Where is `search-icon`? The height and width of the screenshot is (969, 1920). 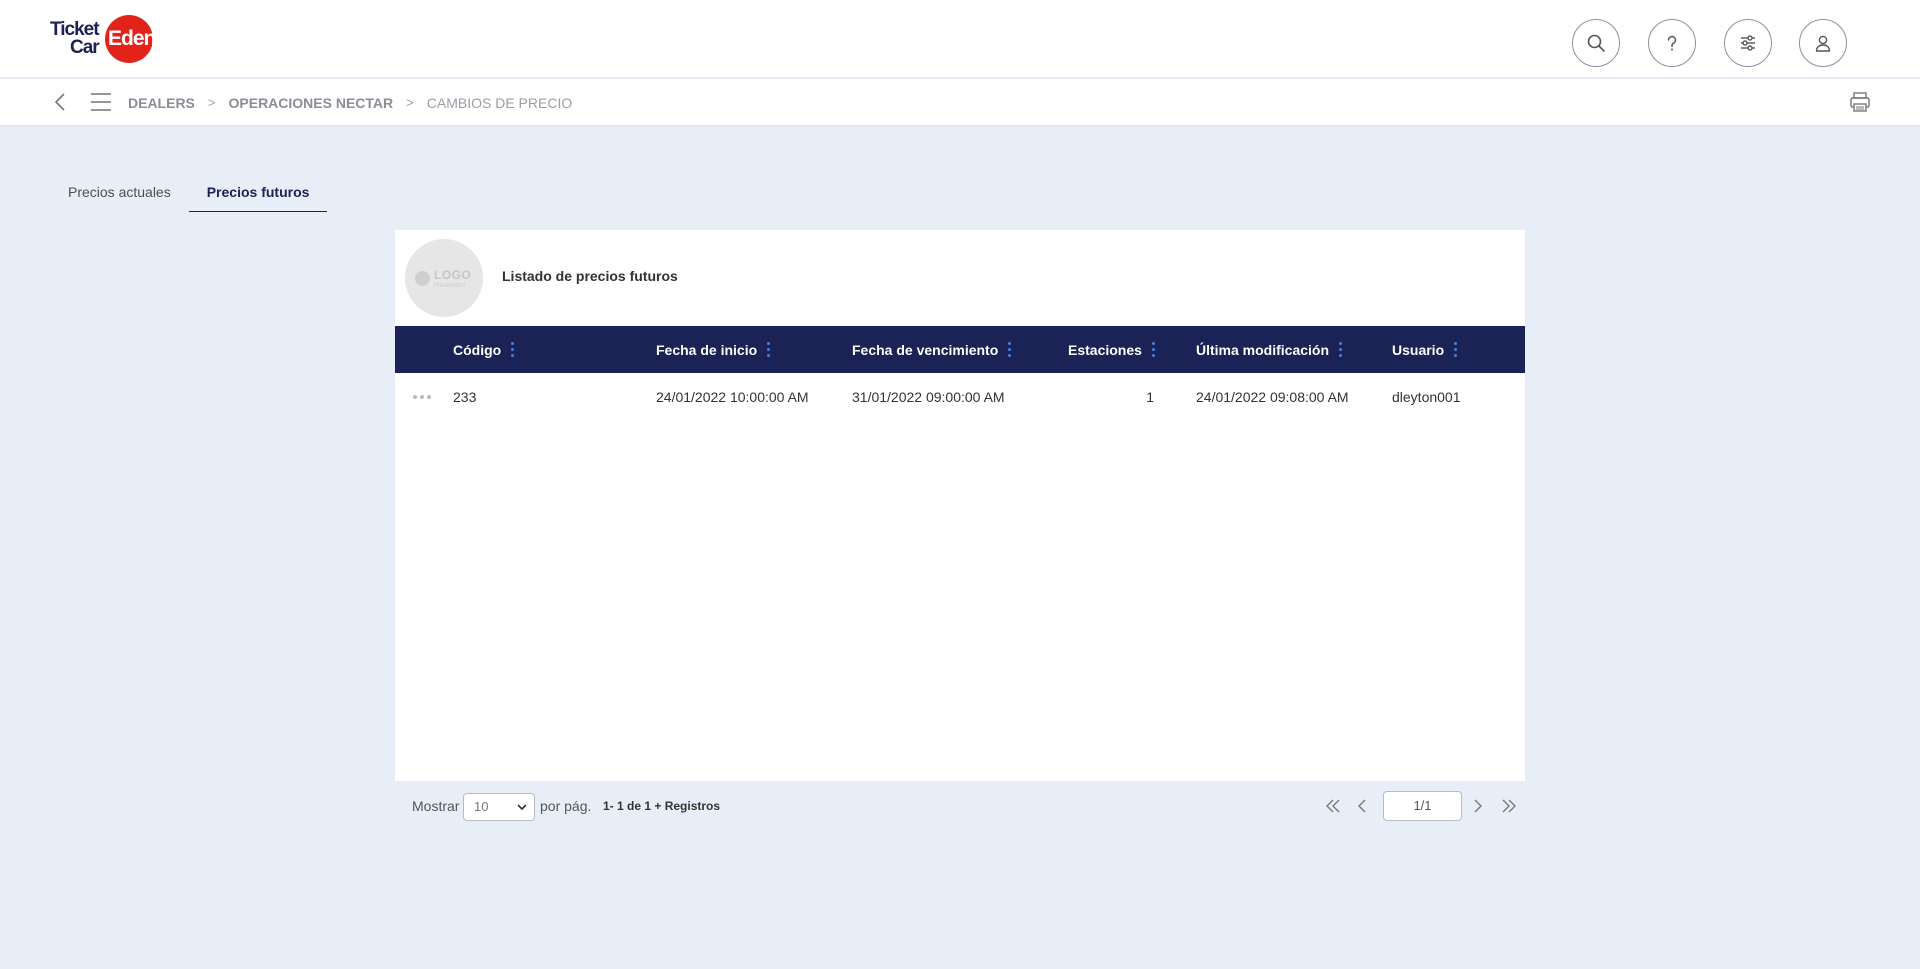 search-icon is located at coordinates (1596, 43).